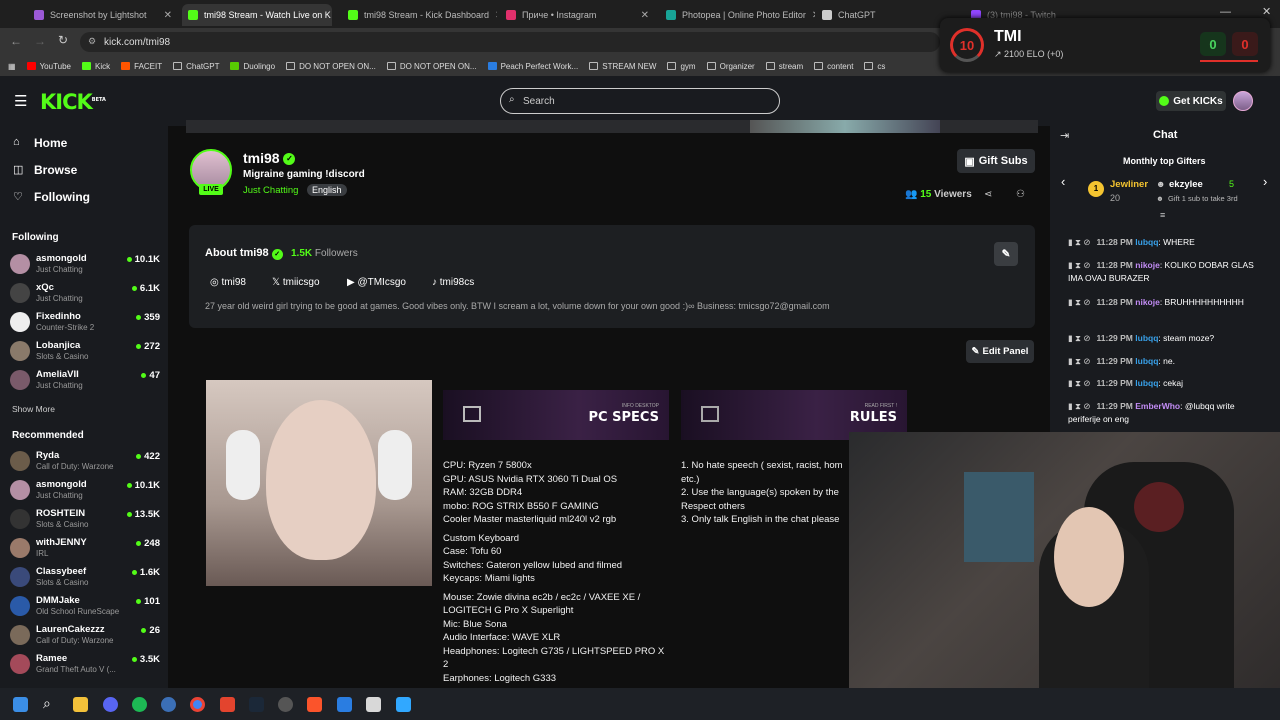 This screenshot has width=1280, height=720. What do you see at coordinates (1266, 11) in the screenshot?
I see `close-window-icon: ✕` at bounding box center [1266, 11].